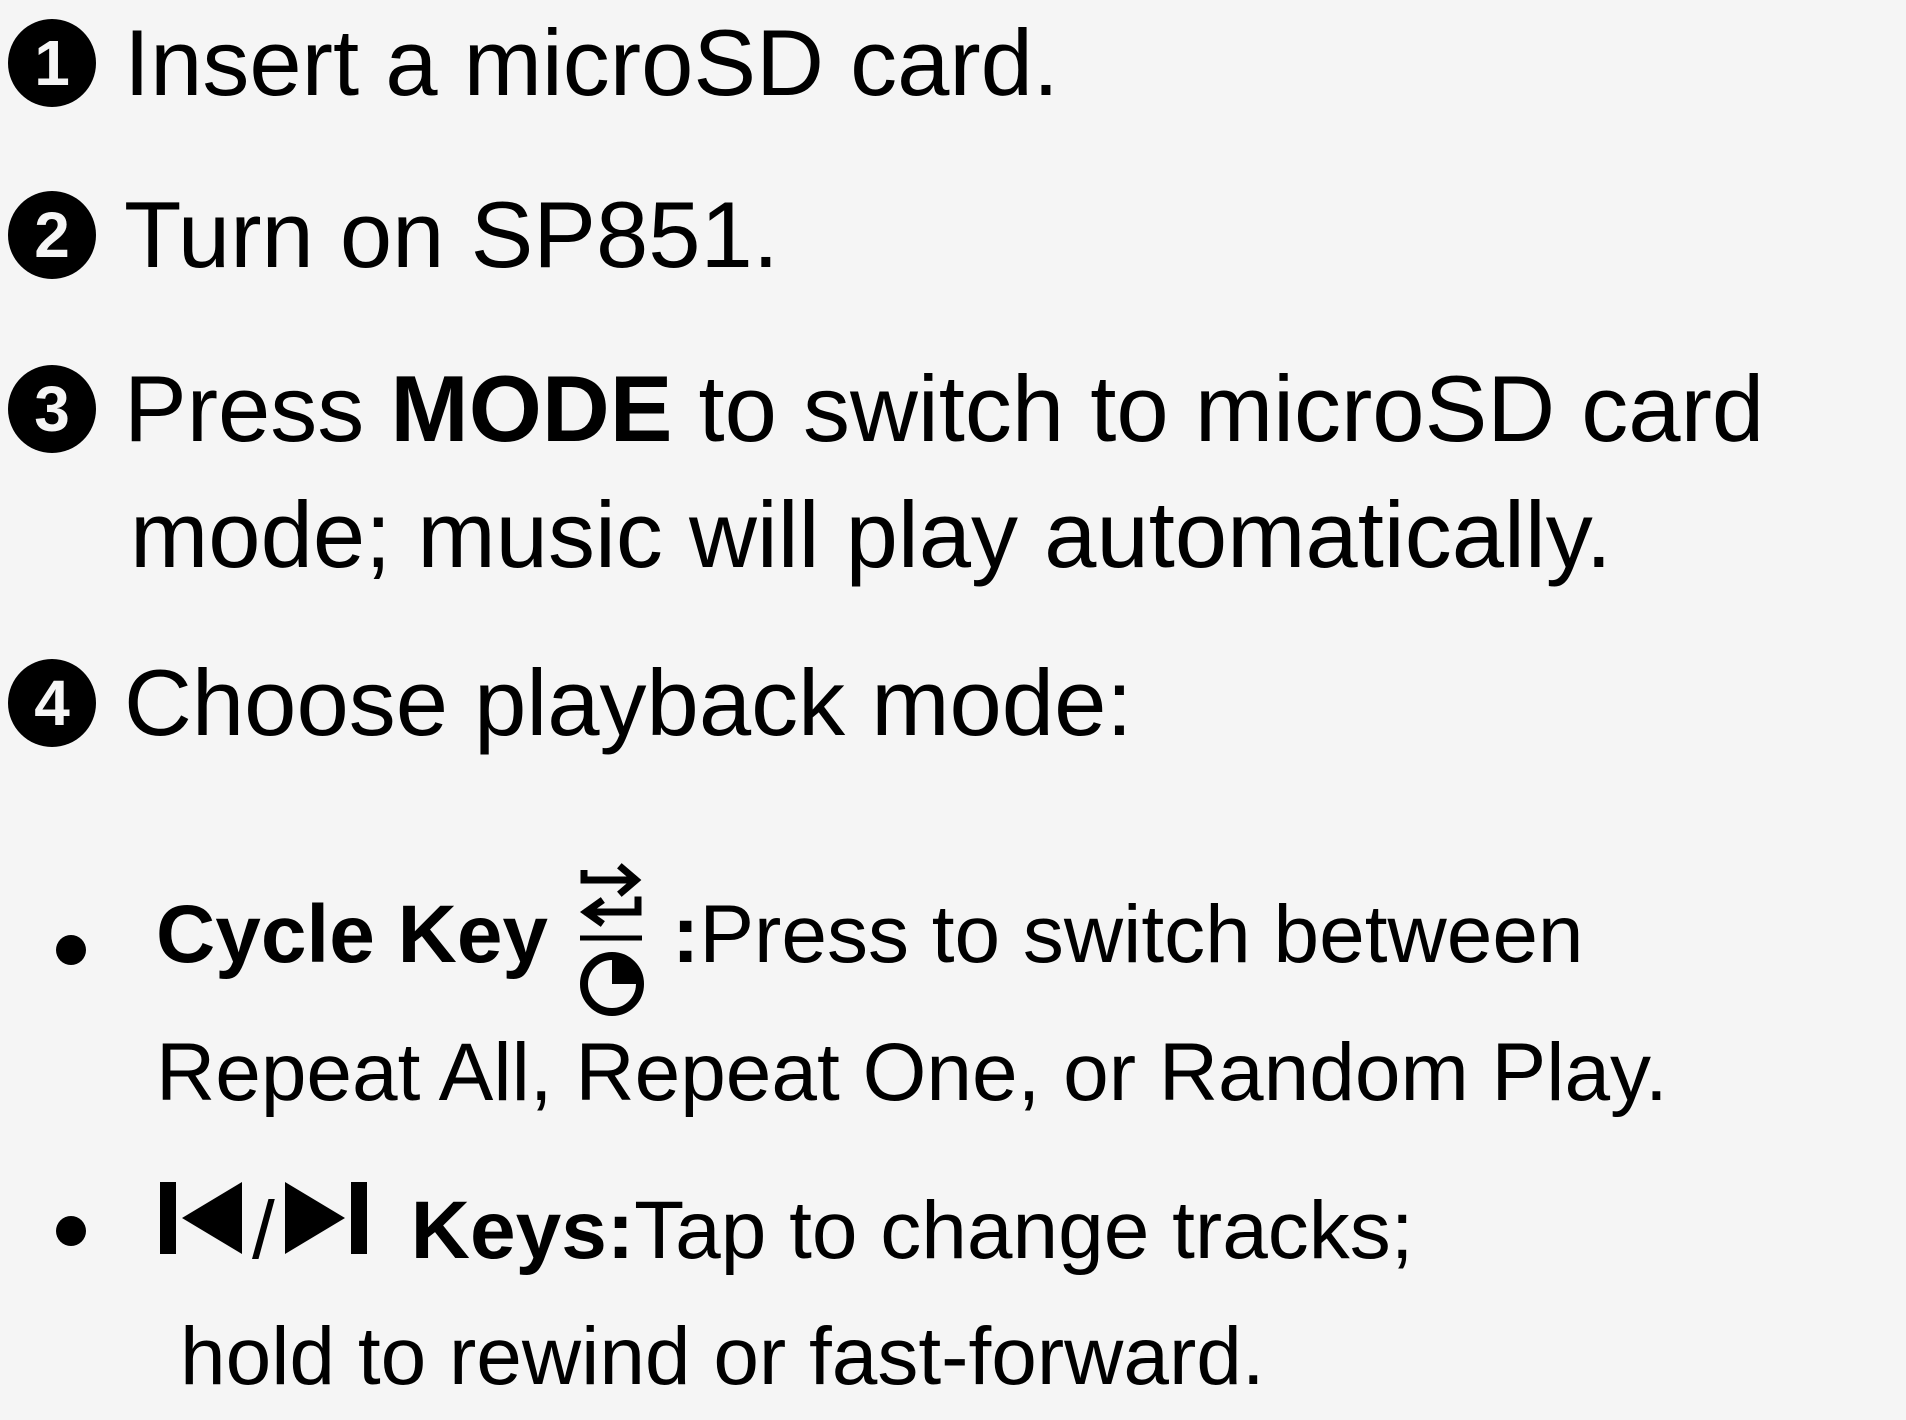  What do you see at coordinates (531, 408) in the screenshot?
I see `mode-key-label: MODE` at bounding box center [531, 408].